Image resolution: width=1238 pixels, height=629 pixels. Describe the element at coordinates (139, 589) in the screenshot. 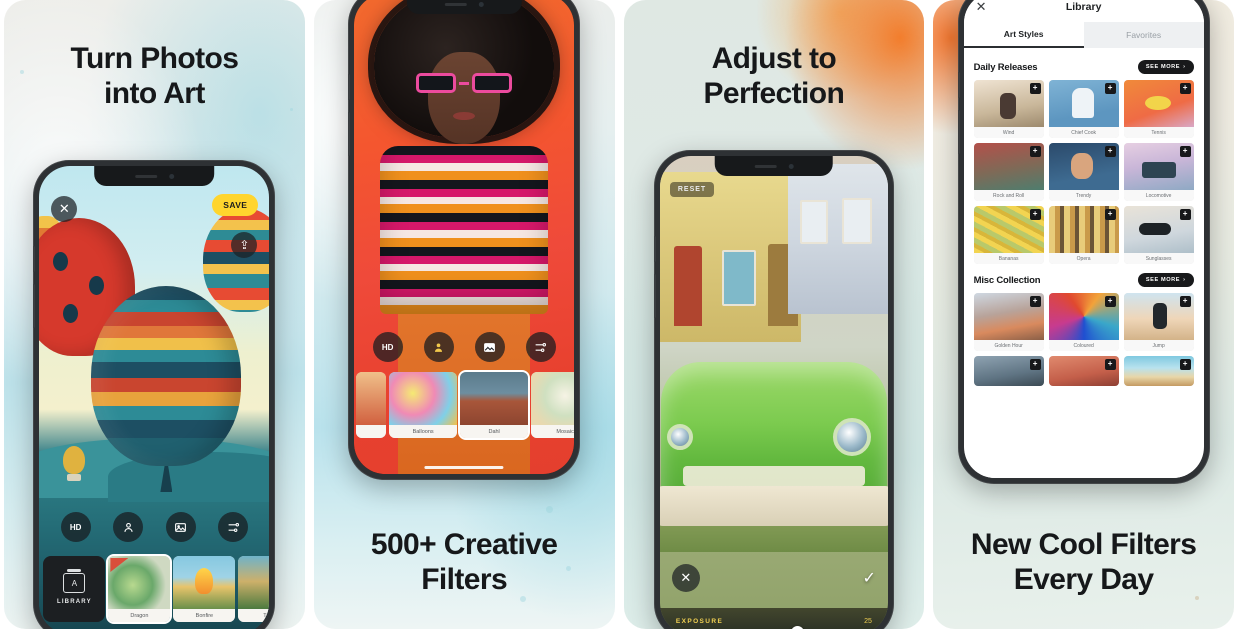

I see `filter-thumb: Dragon` at that location.